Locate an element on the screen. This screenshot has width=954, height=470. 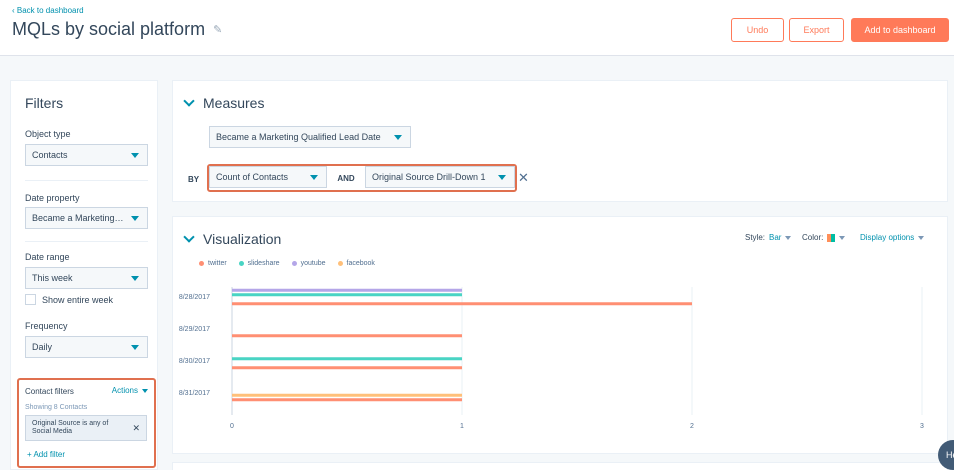
date-range-select: This week is located at coordinates (86, 278).